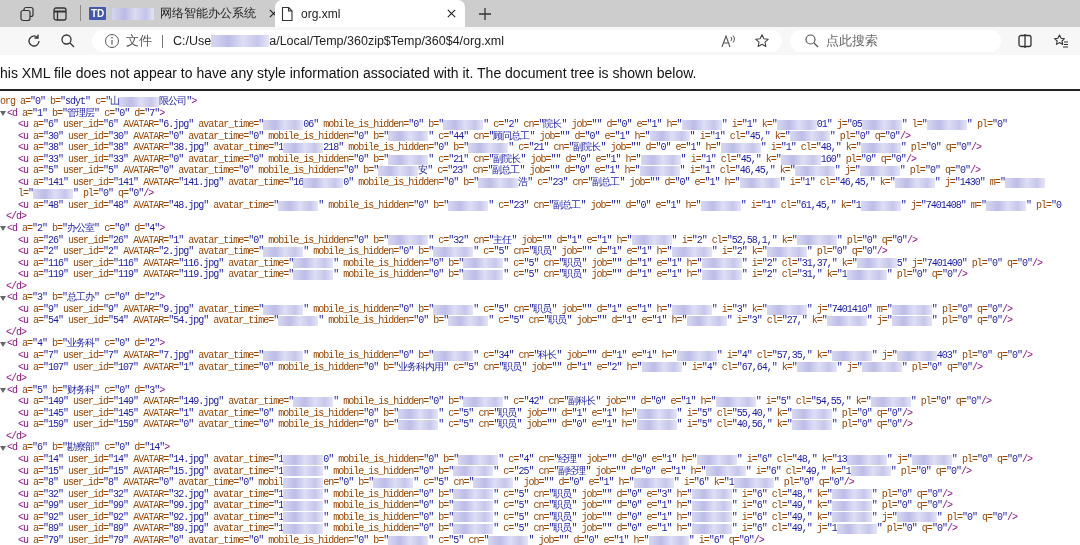 Image resolution: width=1080 pixels, height=545 pixels. I want to click on xml-line: <d a="4" b="业务科" c="0" d="2">, so click(86, 344).